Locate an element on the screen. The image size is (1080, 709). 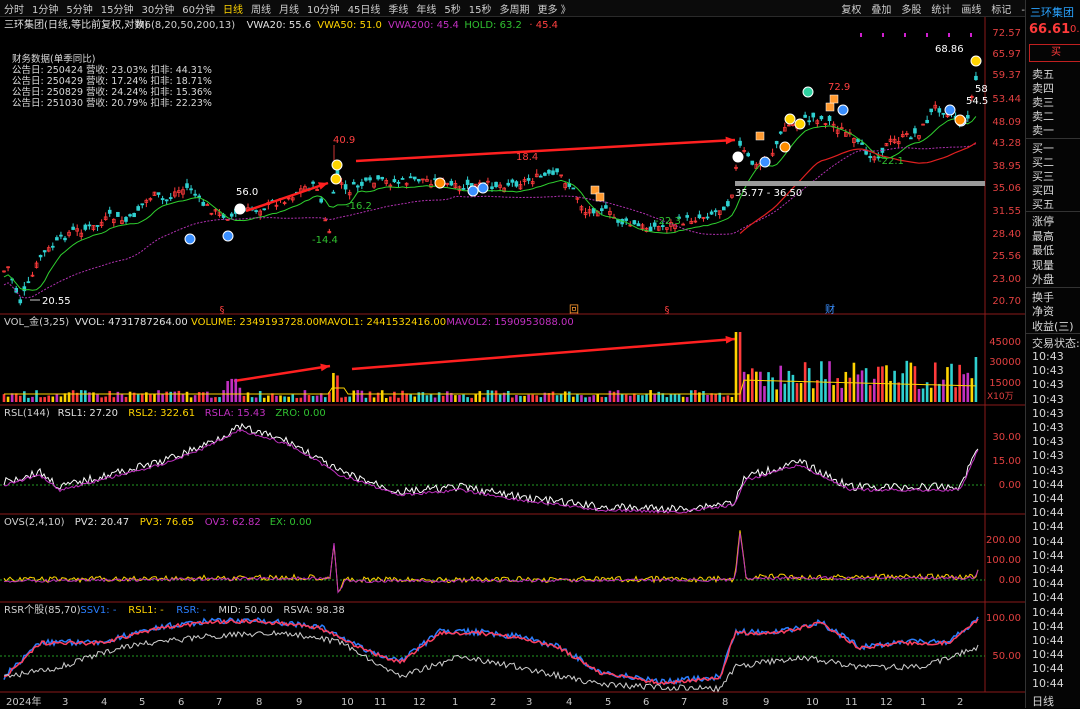
tool-button: 叠加 is located at coordinates (881, 8).